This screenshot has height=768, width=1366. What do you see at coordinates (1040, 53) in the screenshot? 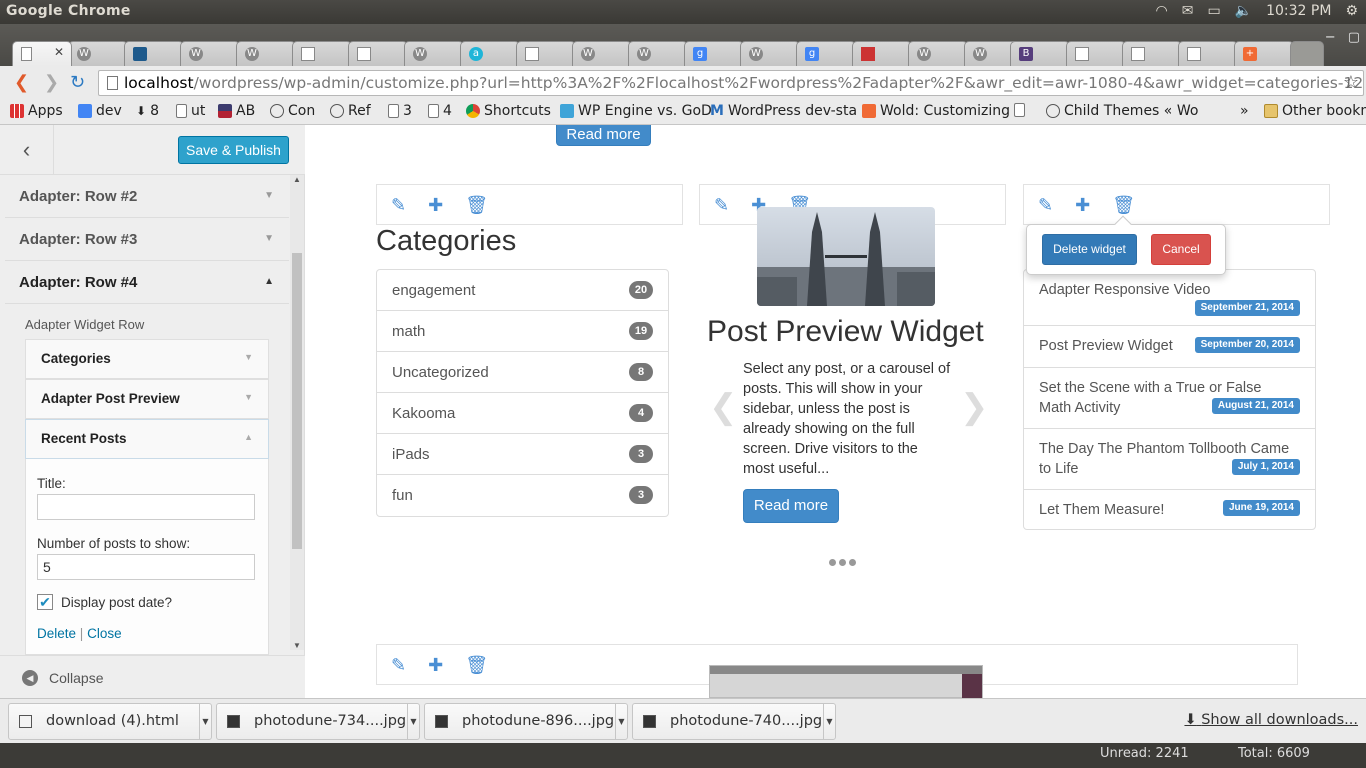
I see `tab: B` at bounding box center [1040, 53].